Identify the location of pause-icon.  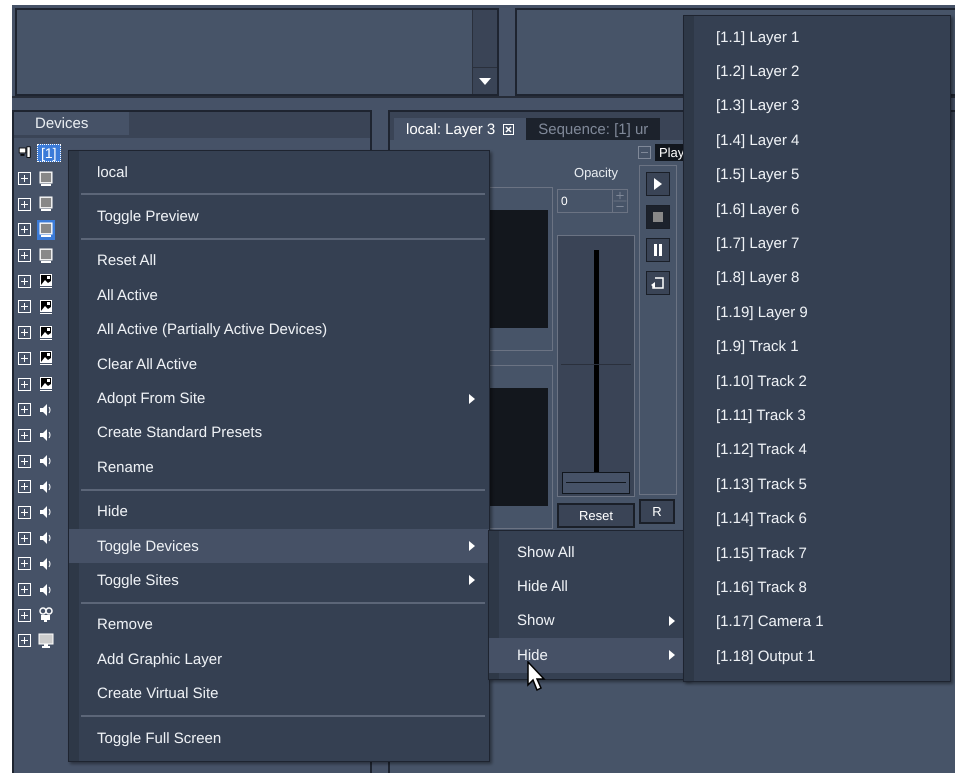
(658, 250).